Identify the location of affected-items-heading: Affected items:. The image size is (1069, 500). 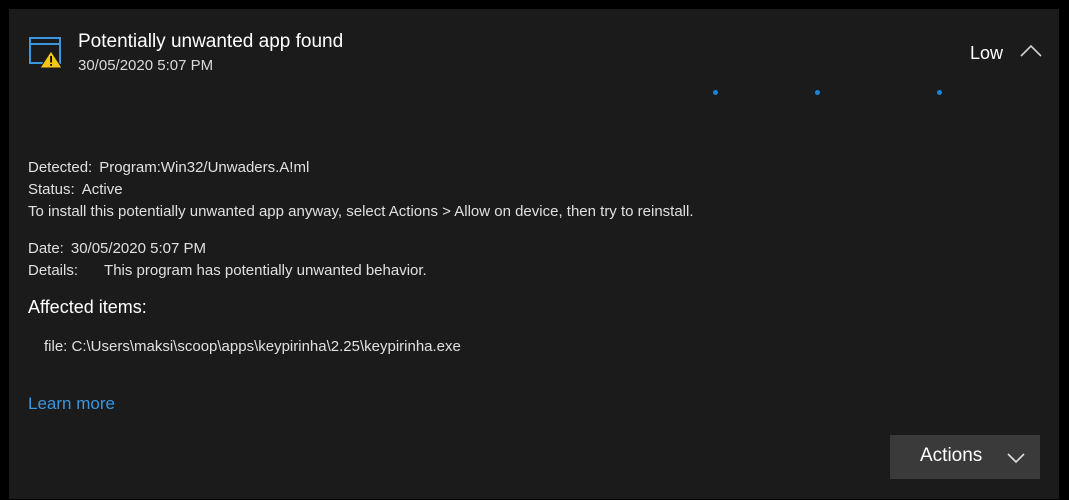
(87, 307).